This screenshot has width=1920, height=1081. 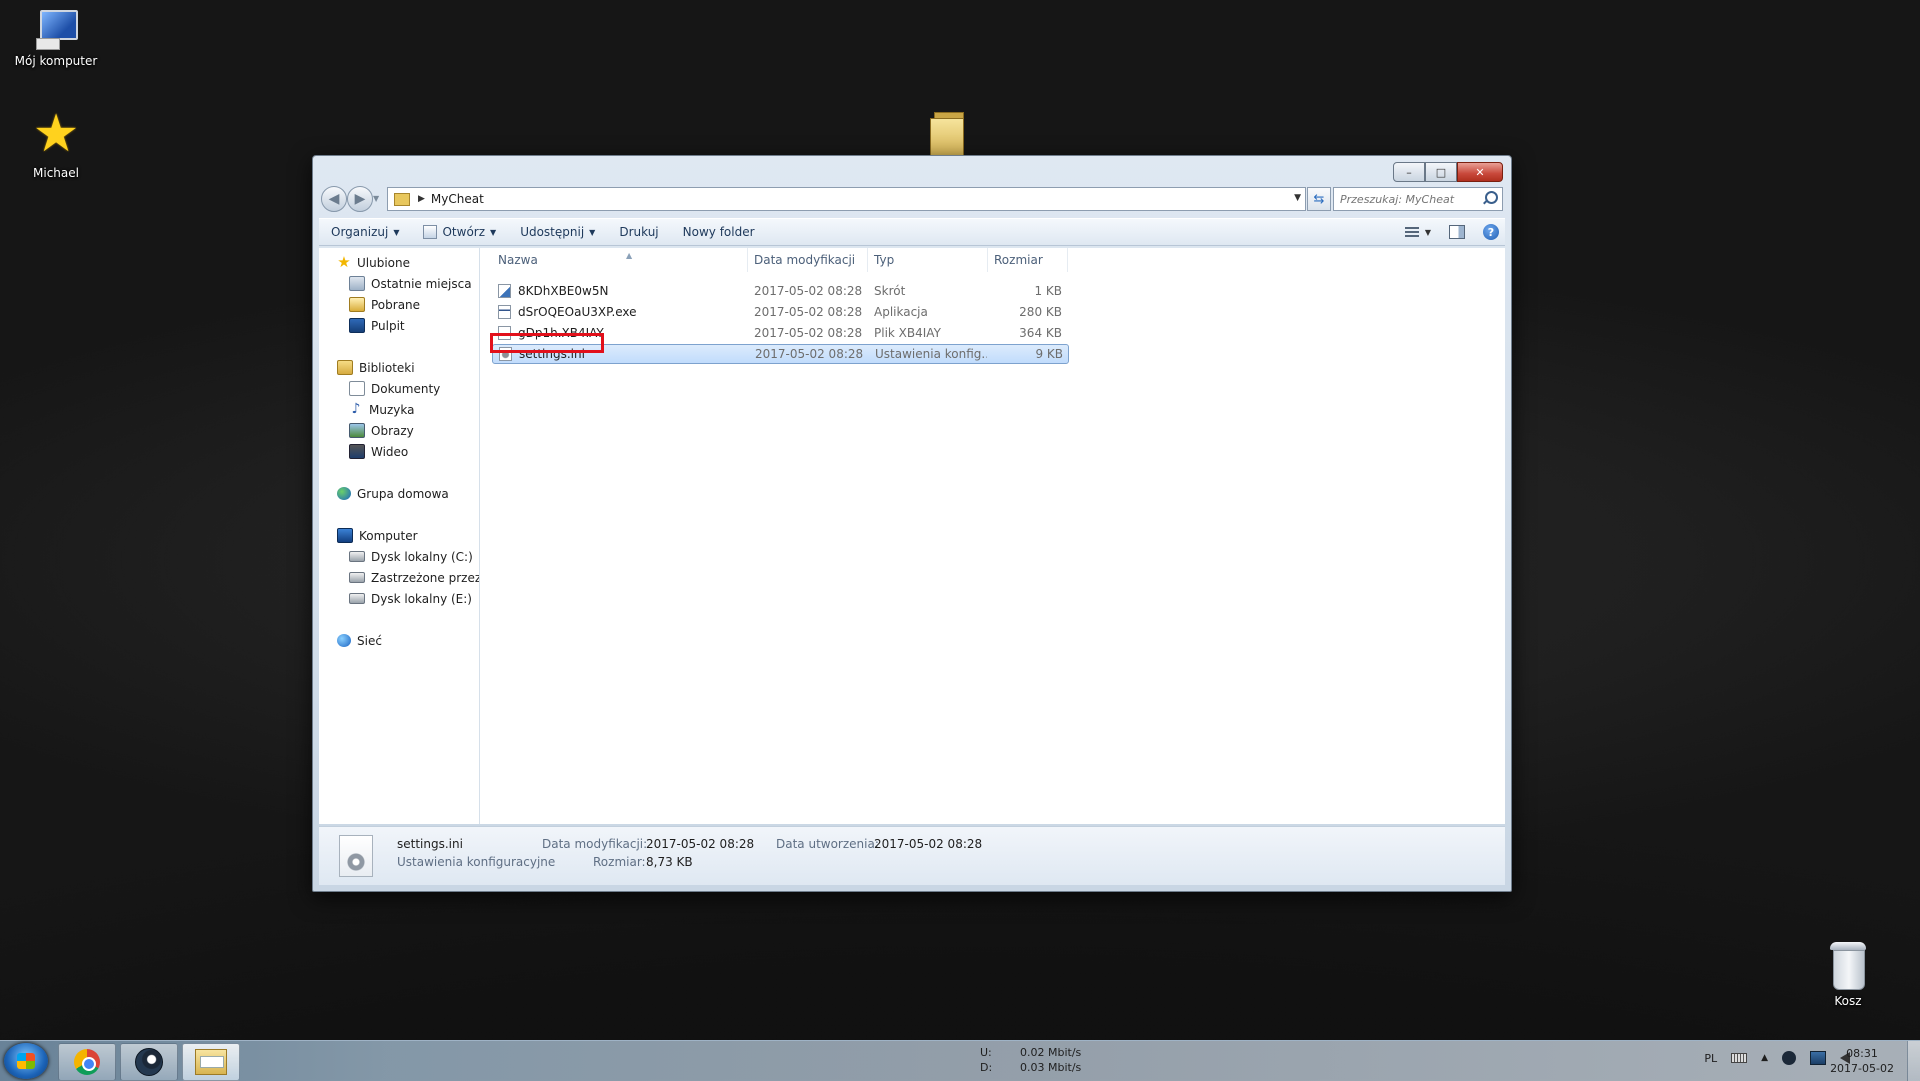 What do you see at coordinates (1491, 232) in the screenshot?
I see `help-icon: ?` at bounding box center [1491, 232].